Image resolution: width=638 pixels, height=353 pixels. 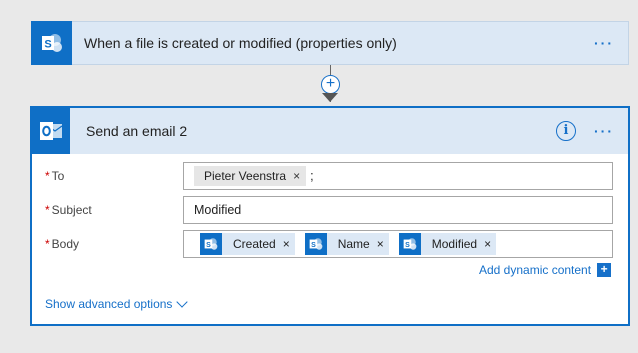 I want to click on add-dynamic-content-label: Add dynamic content, so click(x=535, y=270).